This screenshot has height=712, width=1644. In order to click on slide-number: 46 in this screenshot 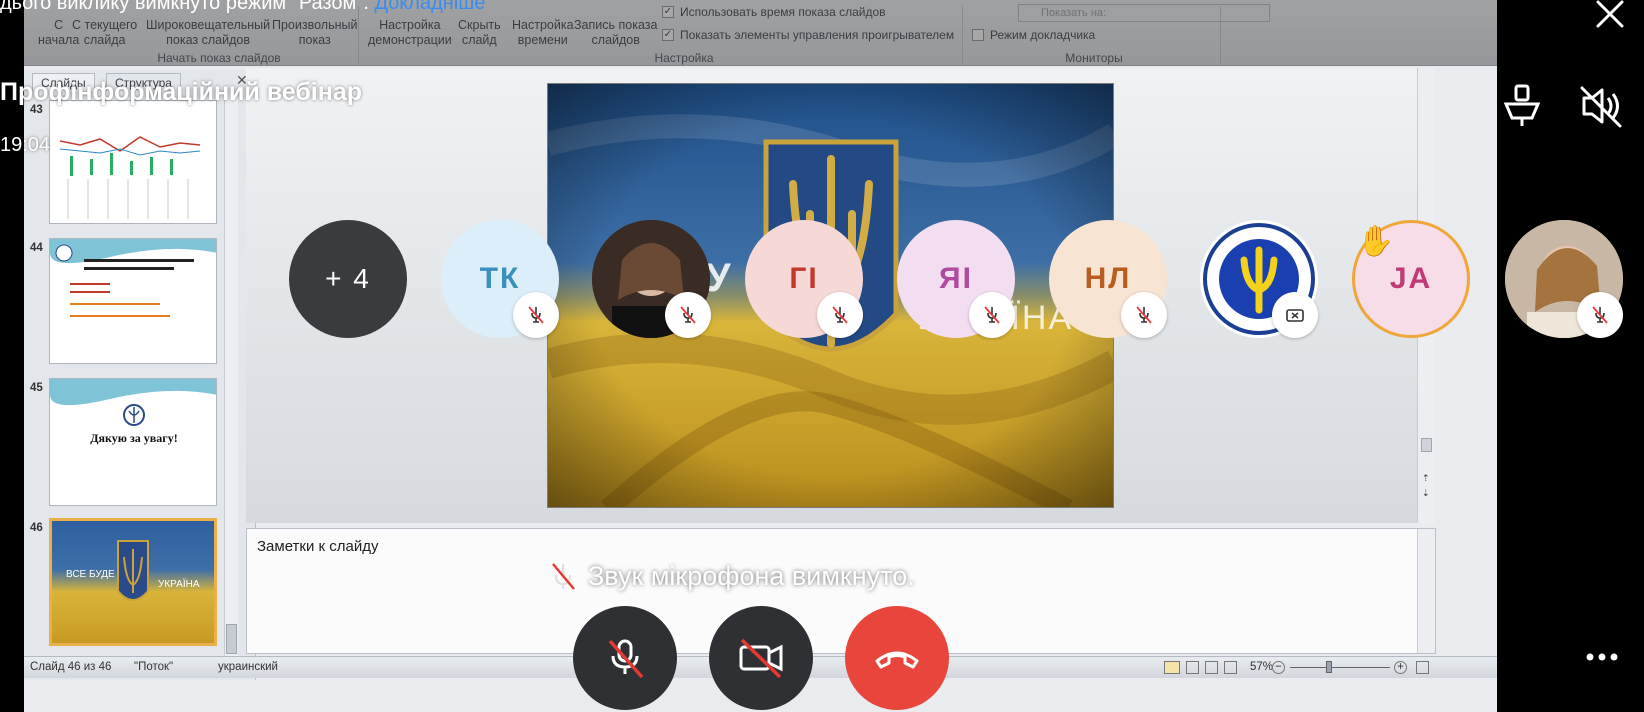, I will do `click(36, 528)`.